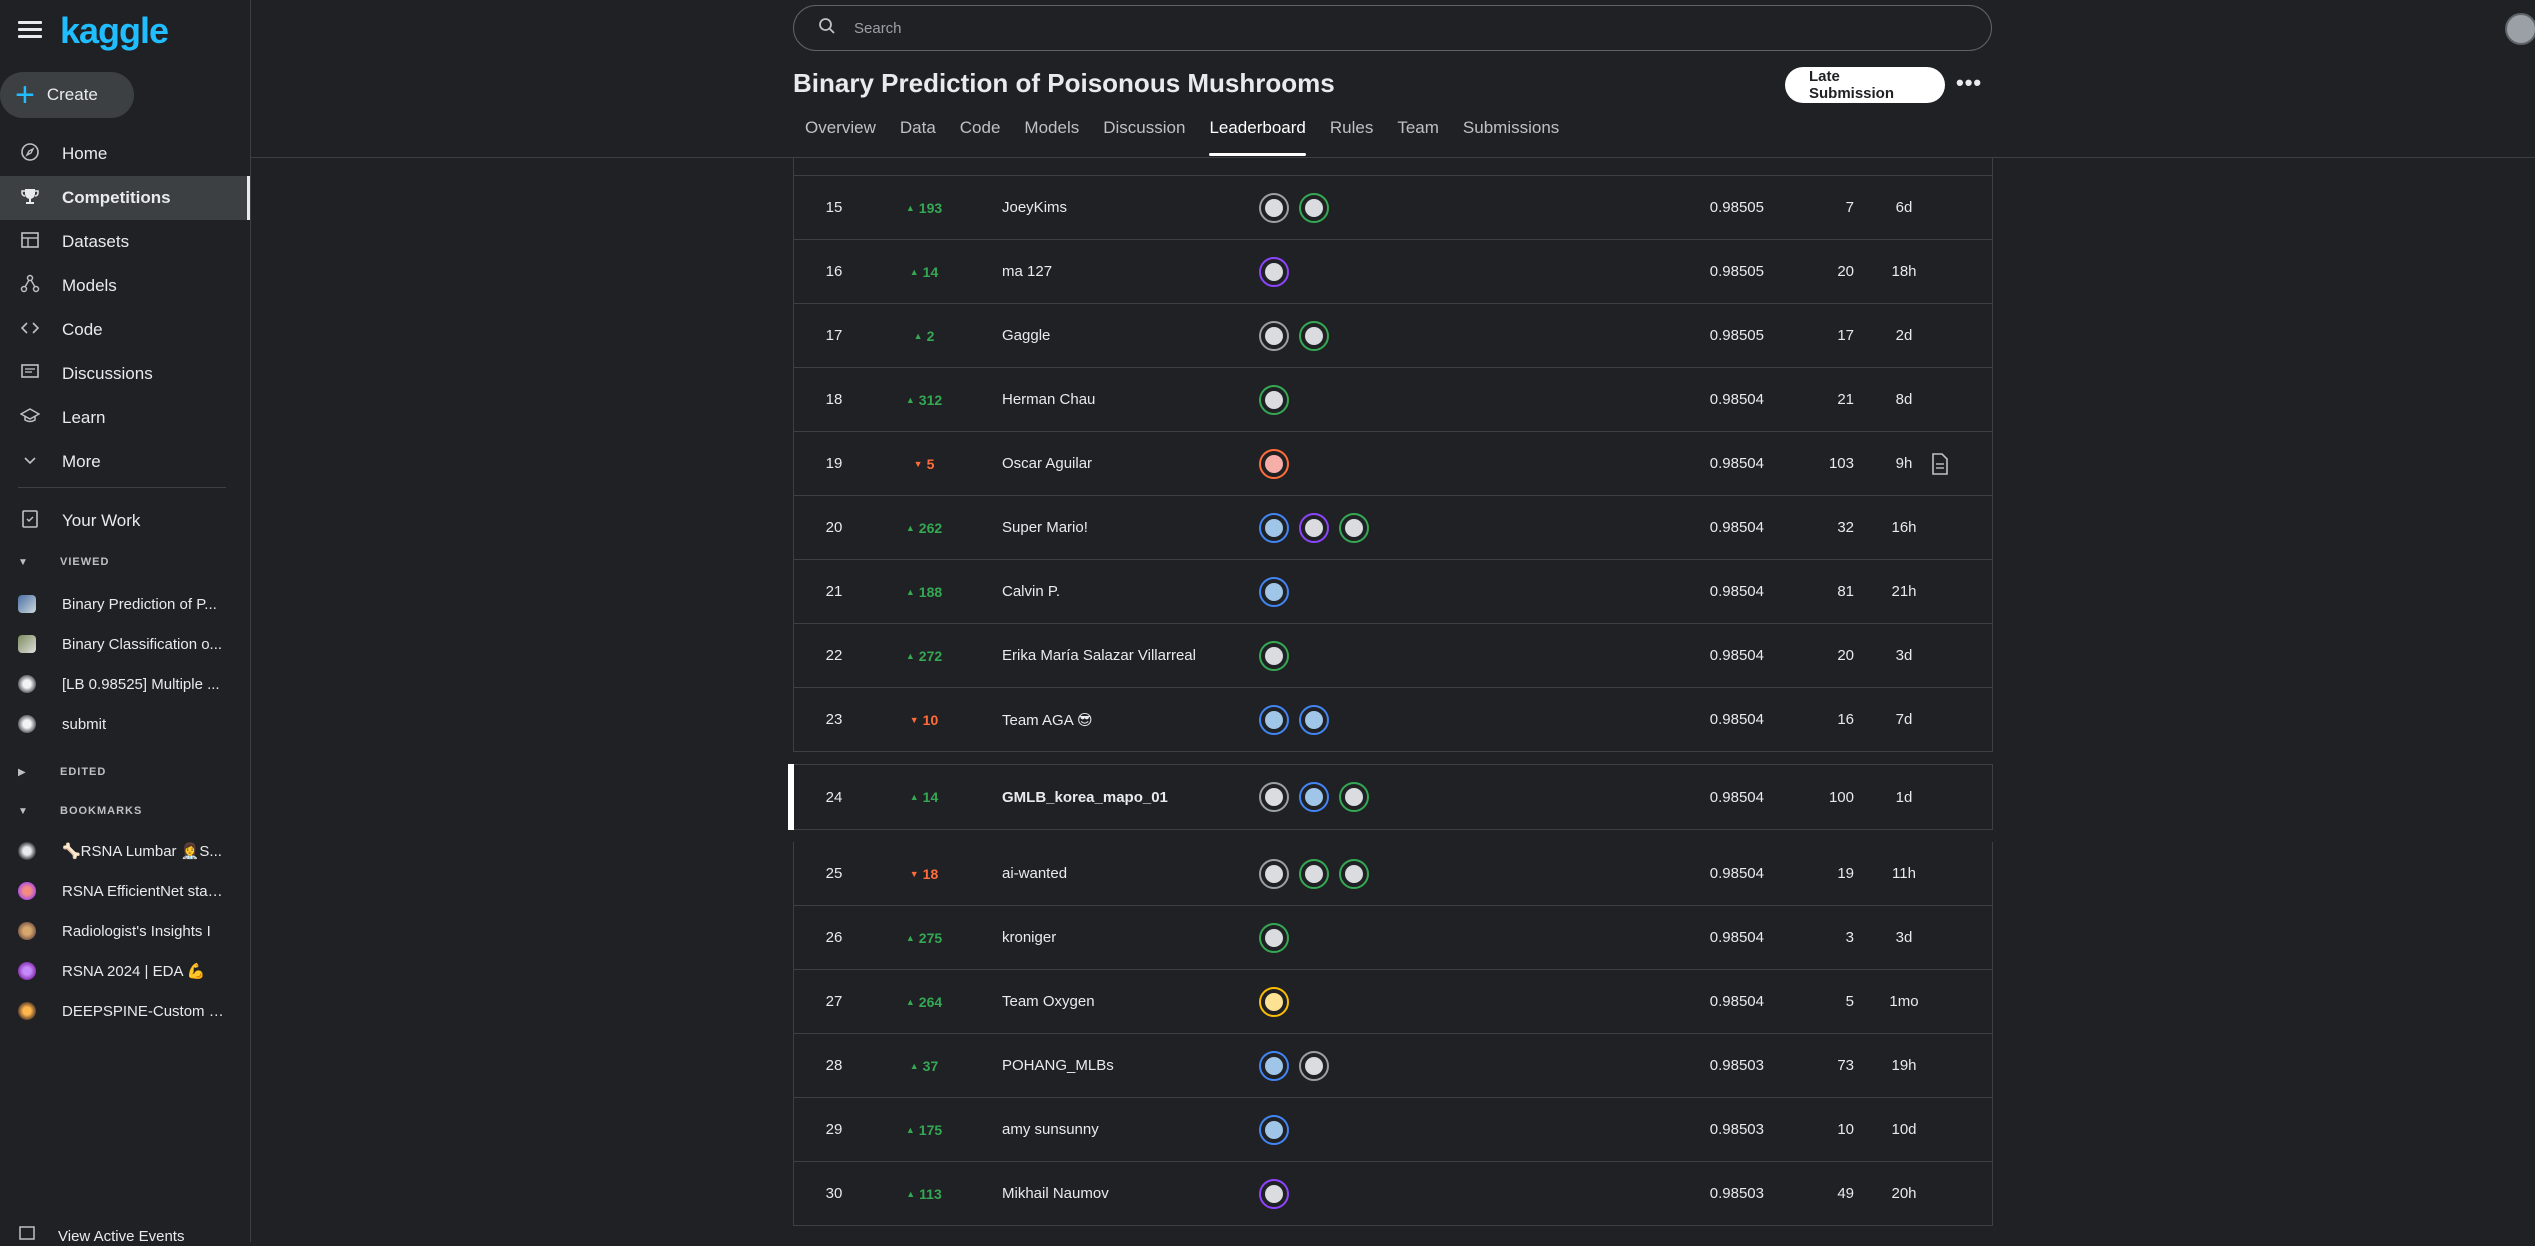 The height and width of the screenshot is (1246, 2535). What do you see at coordinates (1127, 335) in the screenshot?
I see `team-name: Gaggle` at bounding box center [1127, 335].